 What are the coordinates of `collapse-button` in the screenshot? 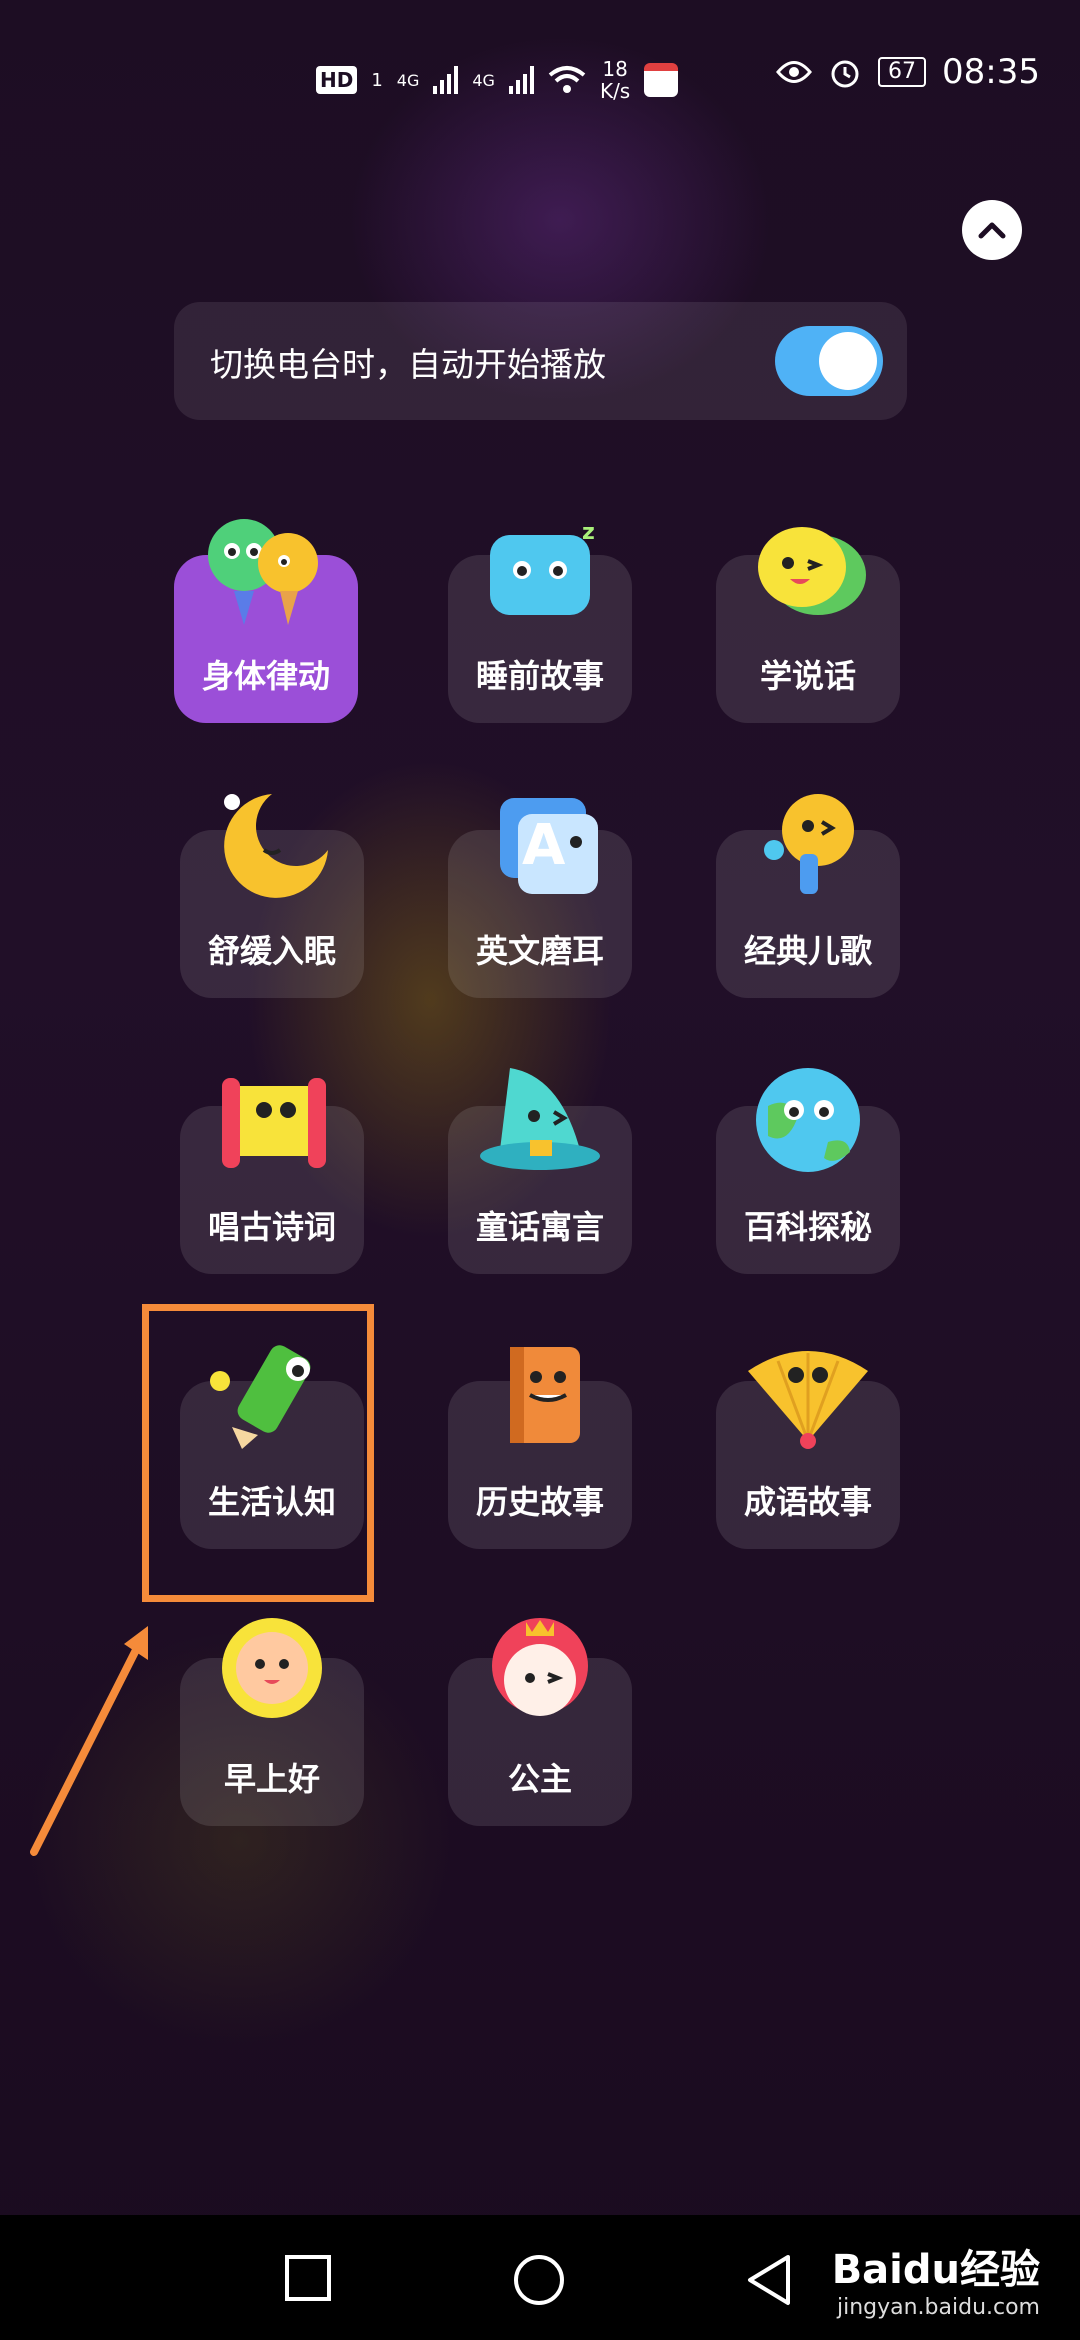 It's located at (992, 230).